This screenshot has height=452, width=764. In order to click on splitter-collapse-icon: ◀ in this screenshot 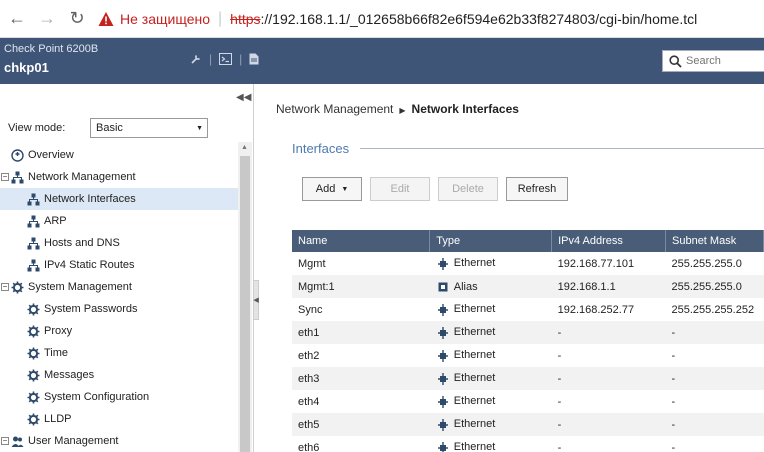, I will do `click(256, 300)`.